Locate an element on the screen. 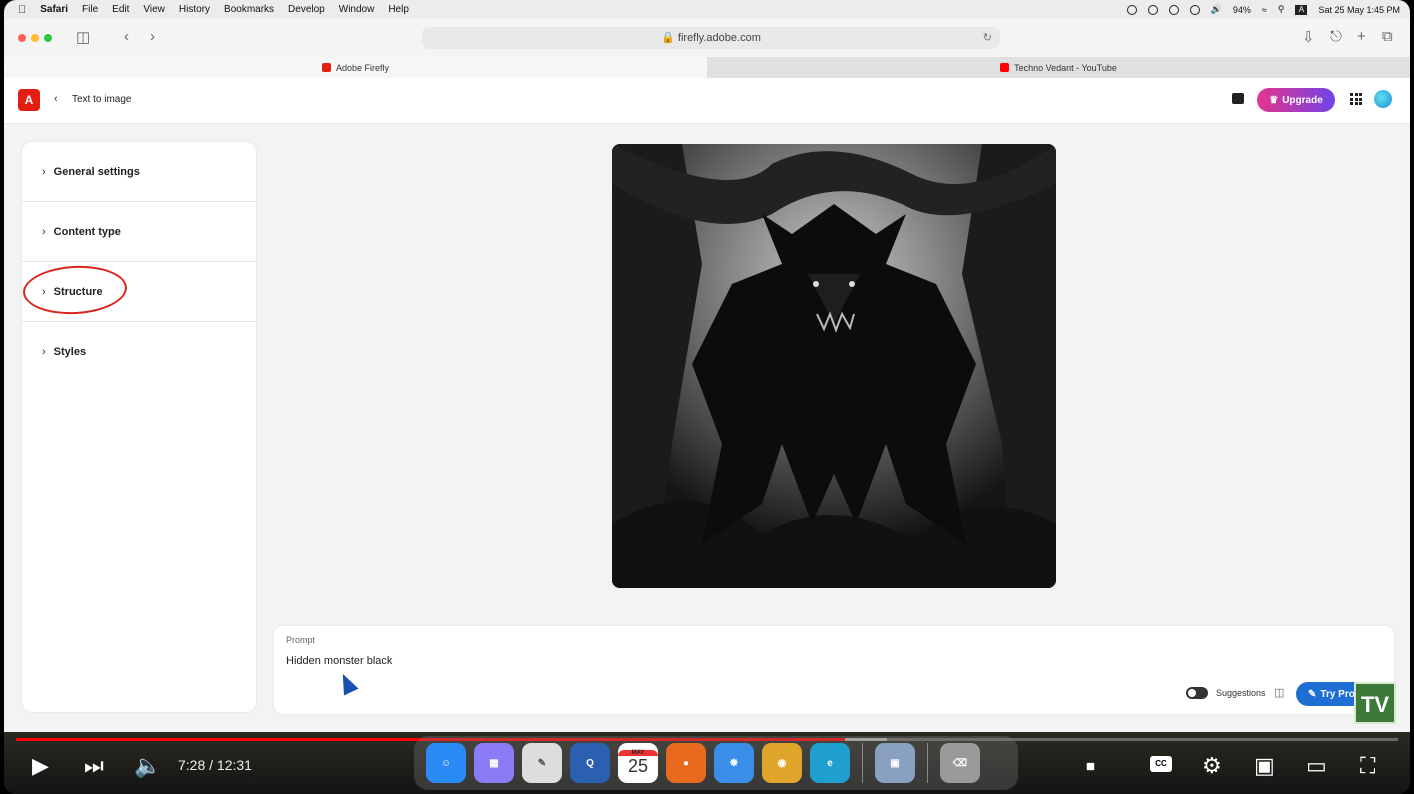 The image size is (1414, 794). fullscreen-icon: ⛶ is located at coordinates (1367, 766).